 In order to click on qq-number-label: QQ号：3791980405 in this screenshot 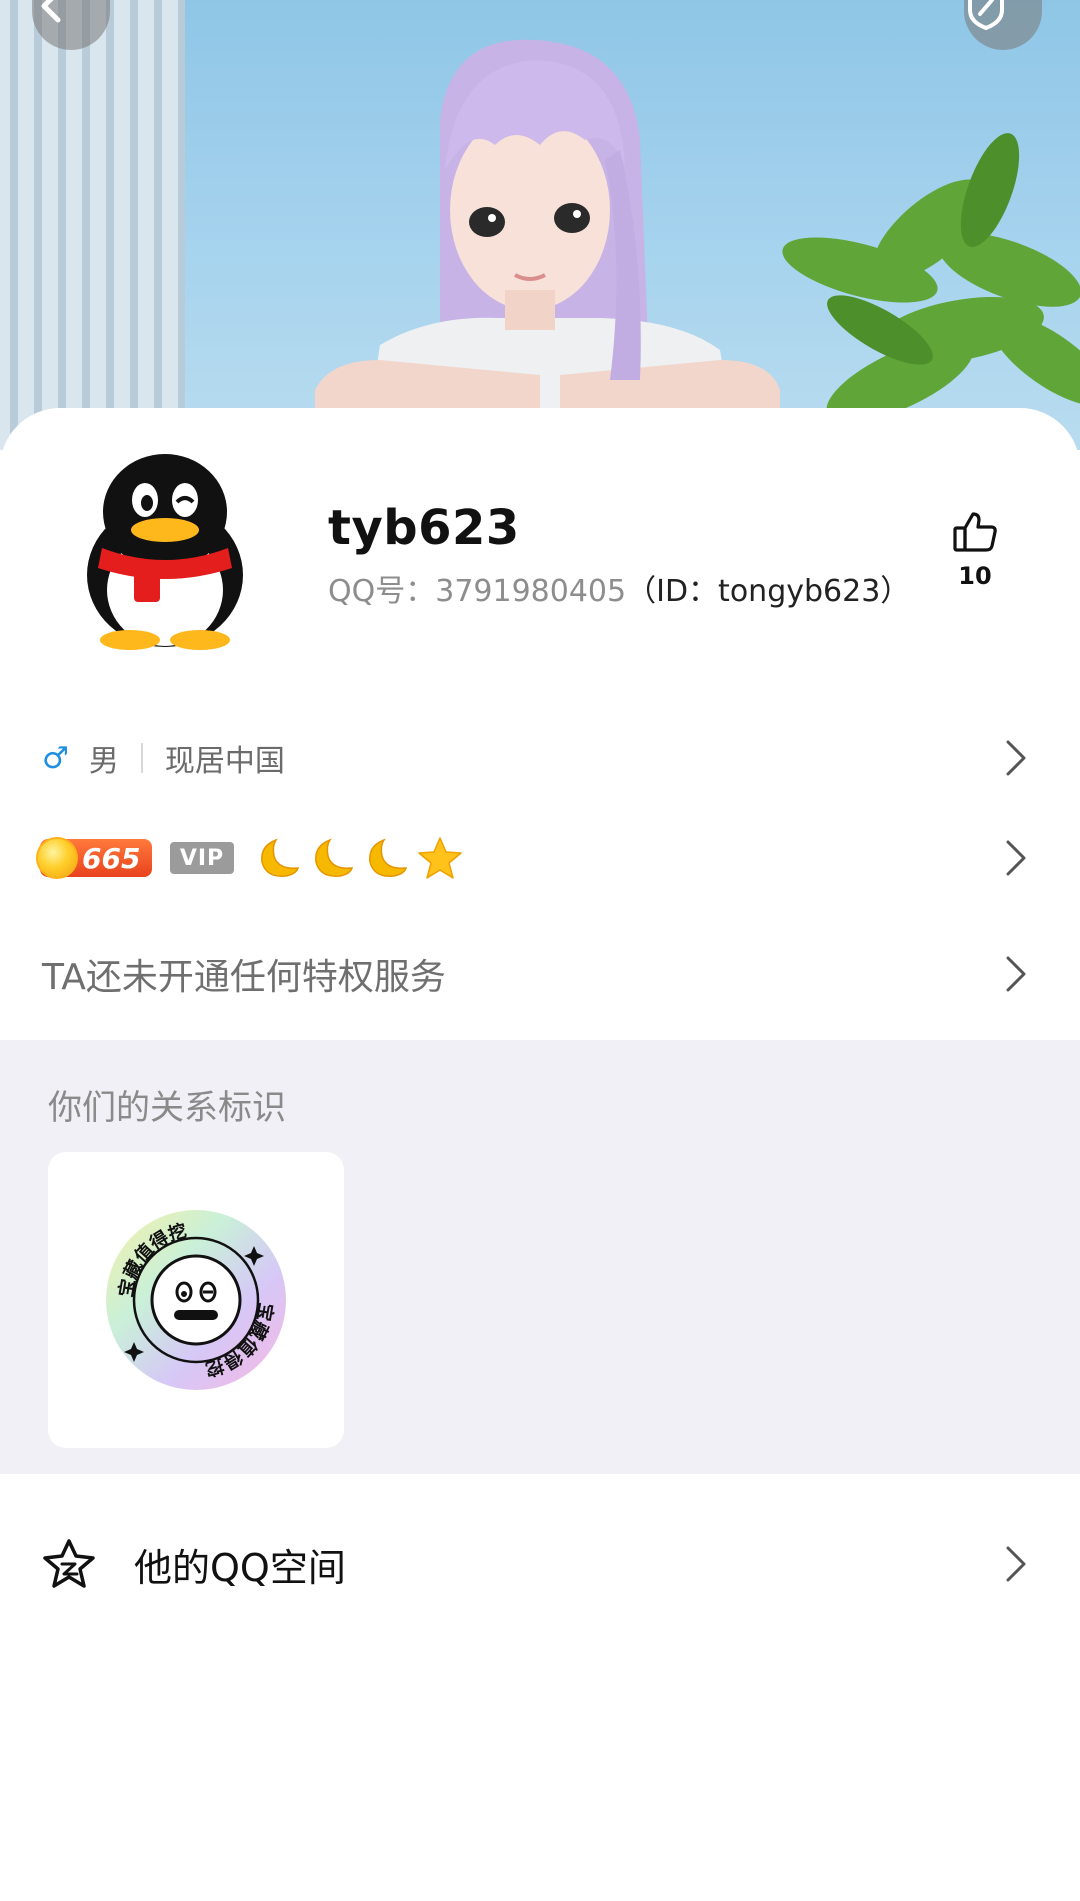, I will do `click(477, 591)`.